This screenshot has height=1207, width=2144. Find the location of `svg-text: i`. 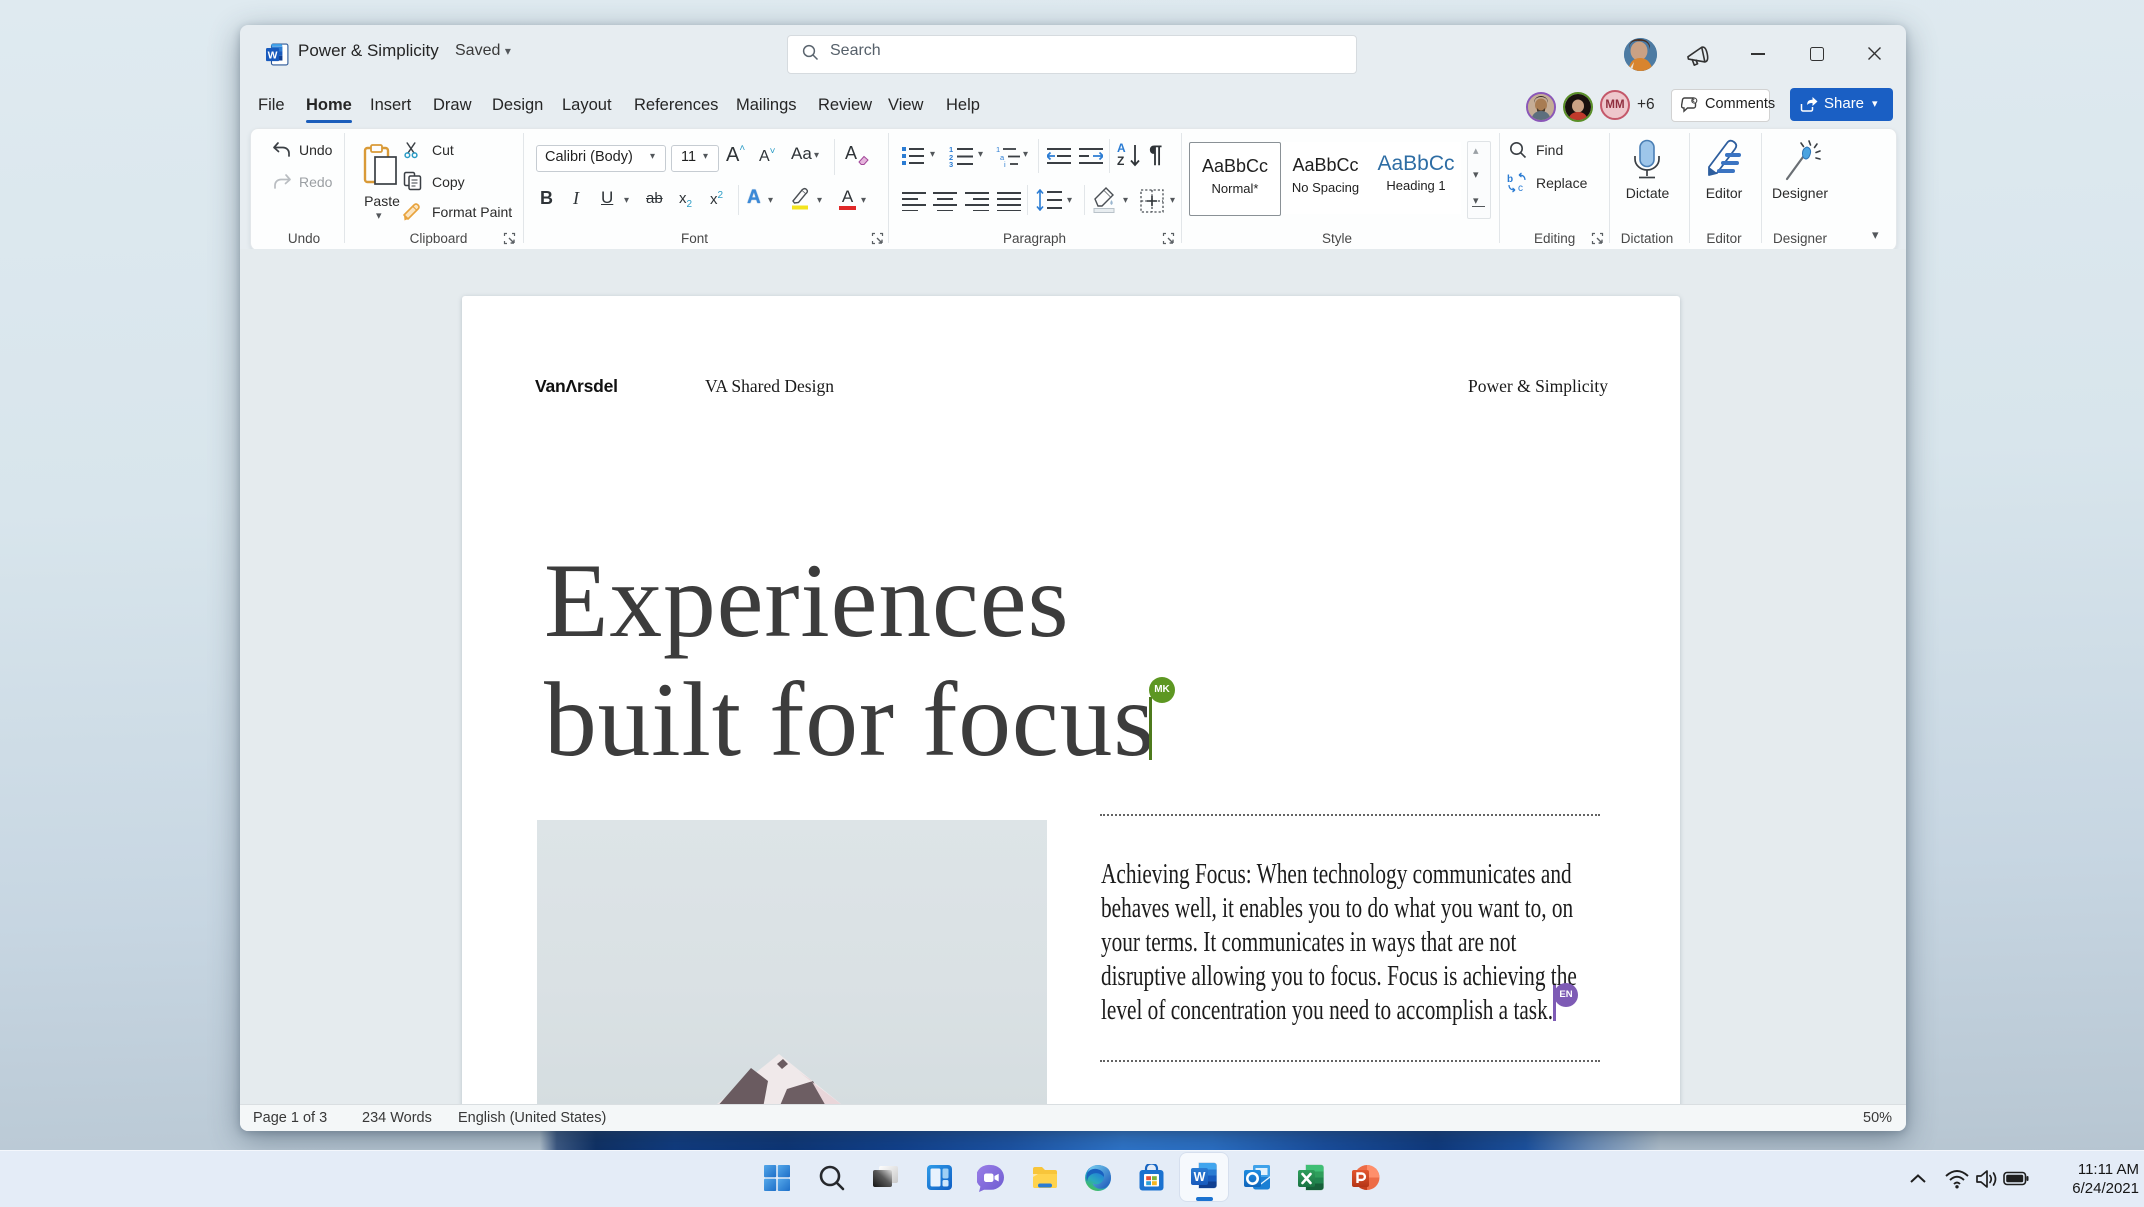

svg-text: i is located at coordinates (1005, 163).